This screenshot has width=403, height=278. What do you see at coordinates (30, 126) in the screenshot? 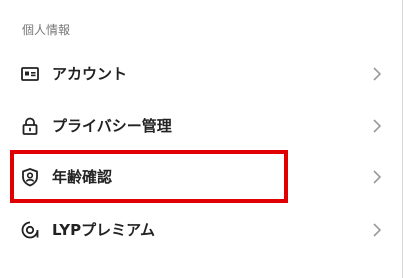
I see `lock-icon` at bounding box center [30, 126].